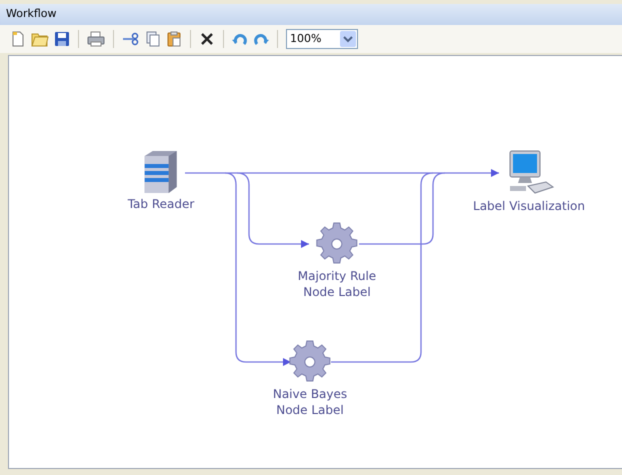 This screenshot has width=622, height=475. I want to click on zoom-dropdown: 100%, so click(322, 39).